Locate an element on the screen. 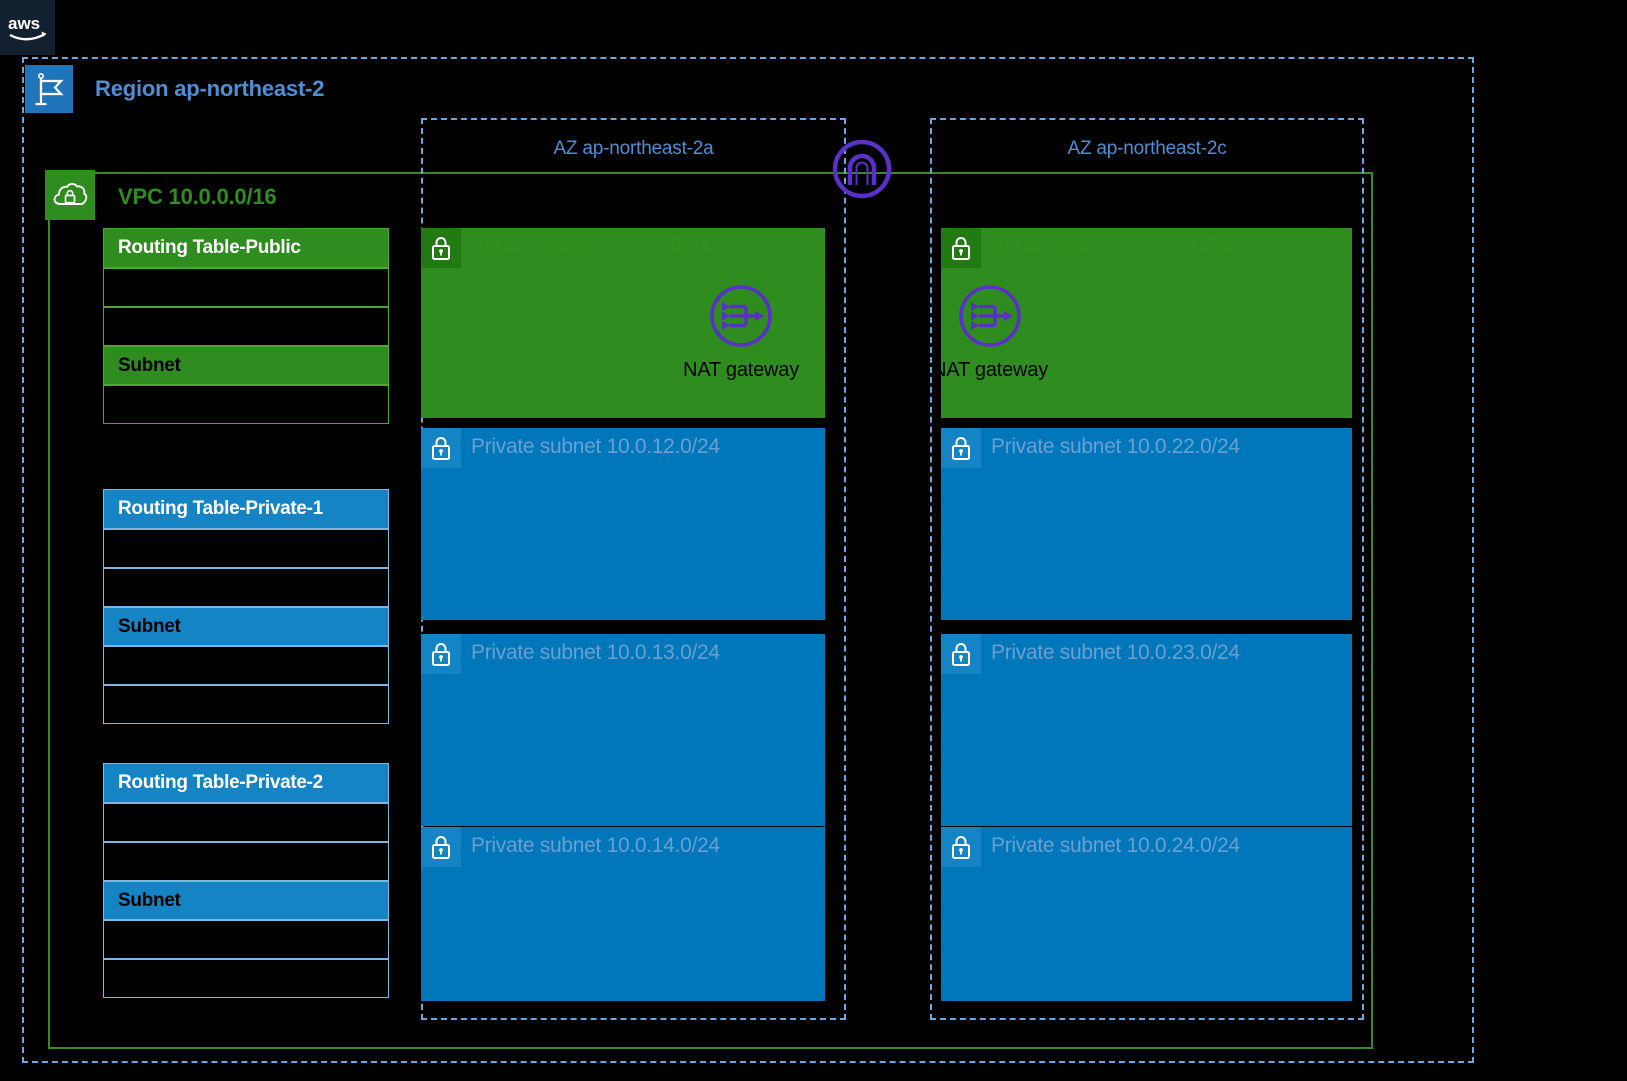  routing-table-public: Routing Table-Public Subnet is located at coordinates (246, 326).